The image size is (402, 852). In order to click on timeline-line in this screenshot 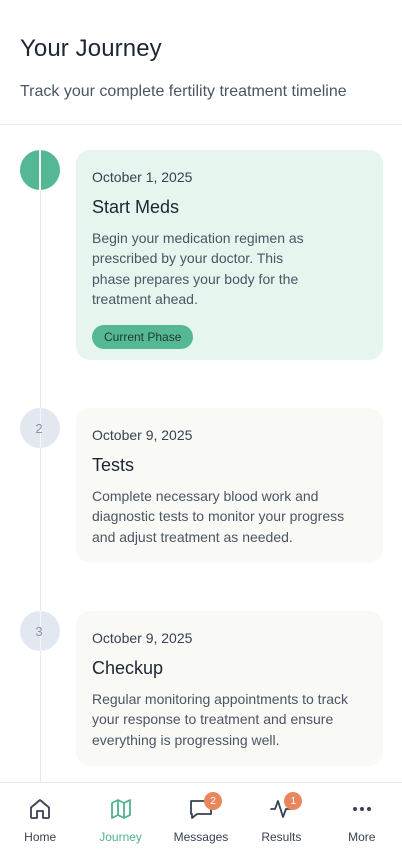, I will do `click(40, 466)`.